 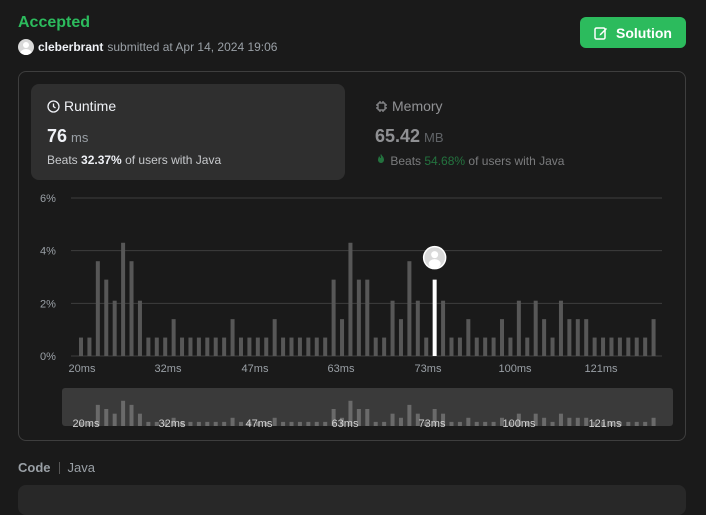 I want to click on navigator-tick-label: 47ms, so click(x=259, y=424).